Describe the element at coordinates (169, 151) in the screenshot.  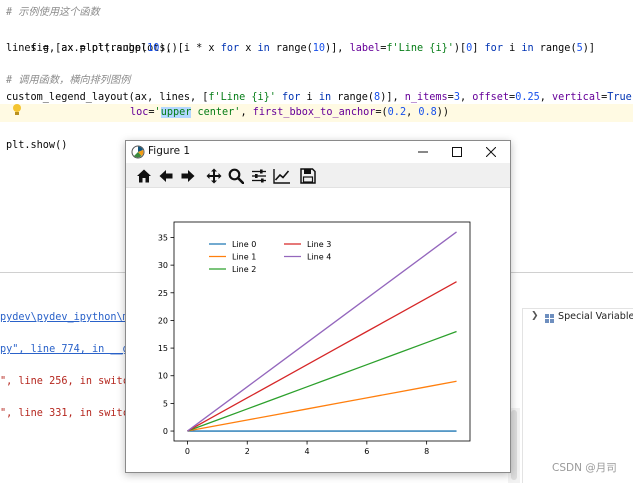
I see `window-title: Figure 1` at that location.